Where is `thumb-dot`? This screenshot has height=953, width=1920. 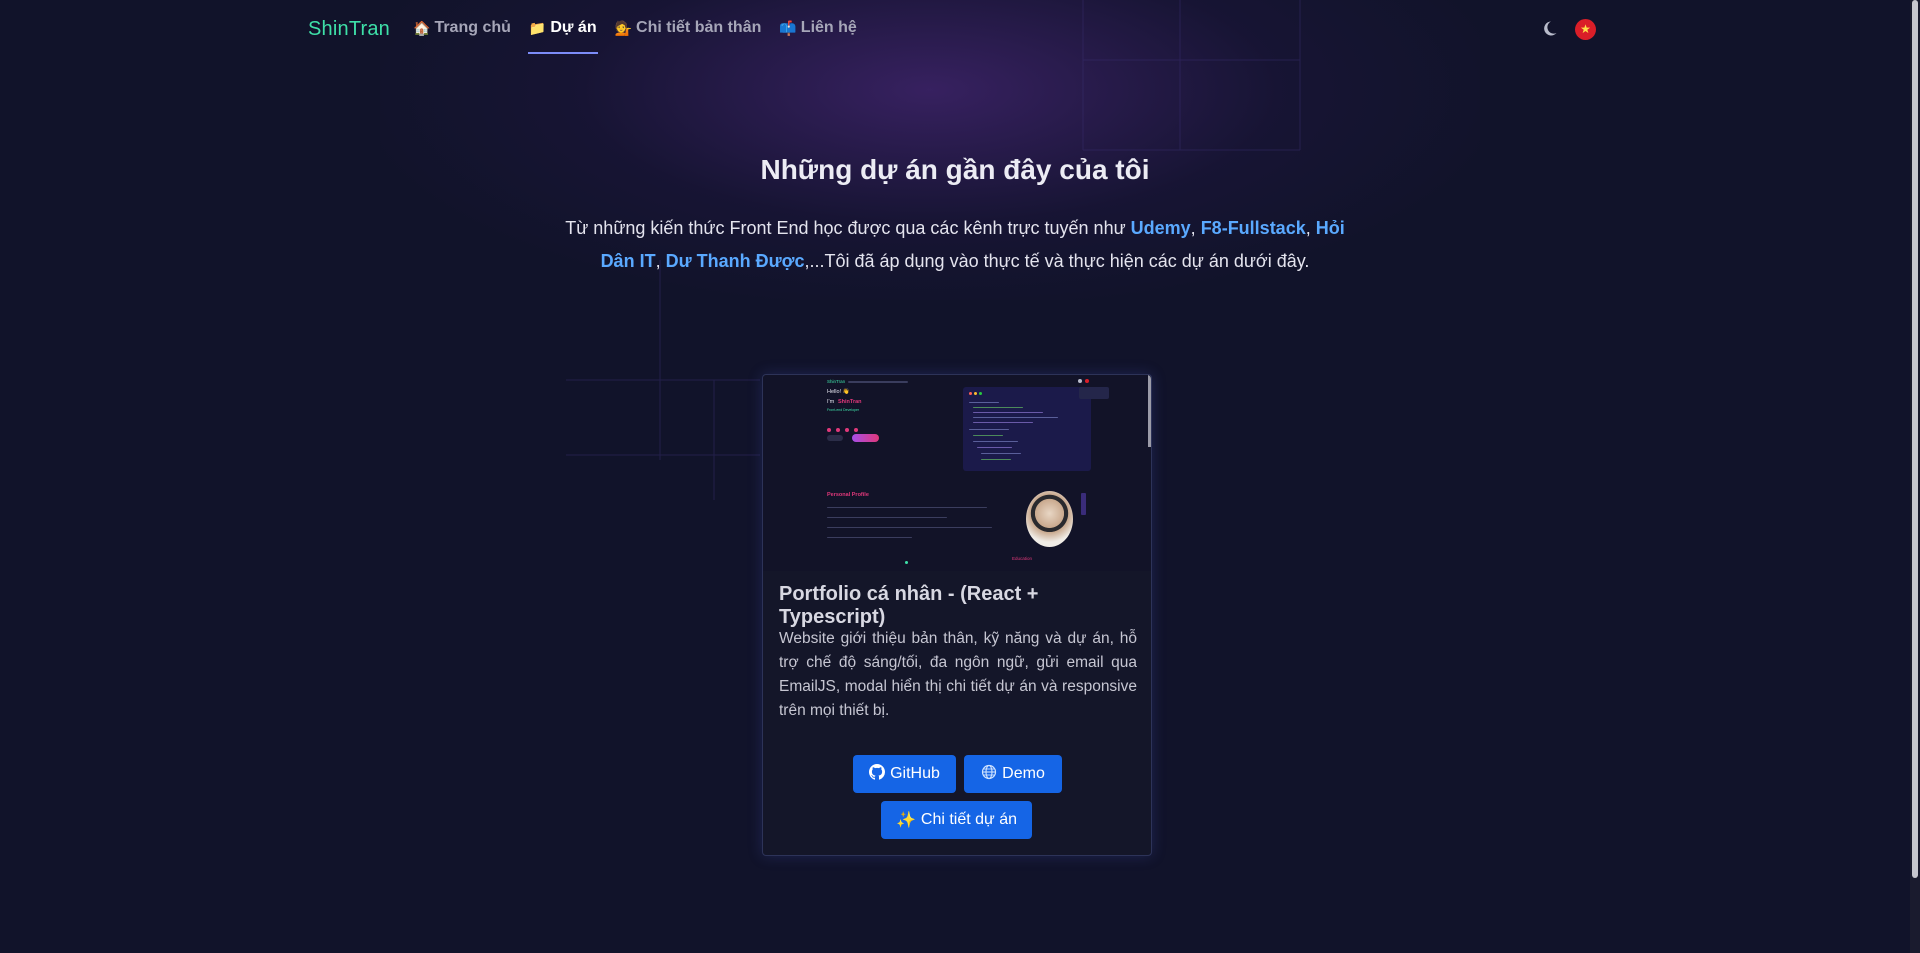
thumb-dot is located at coordinates (906, 562).